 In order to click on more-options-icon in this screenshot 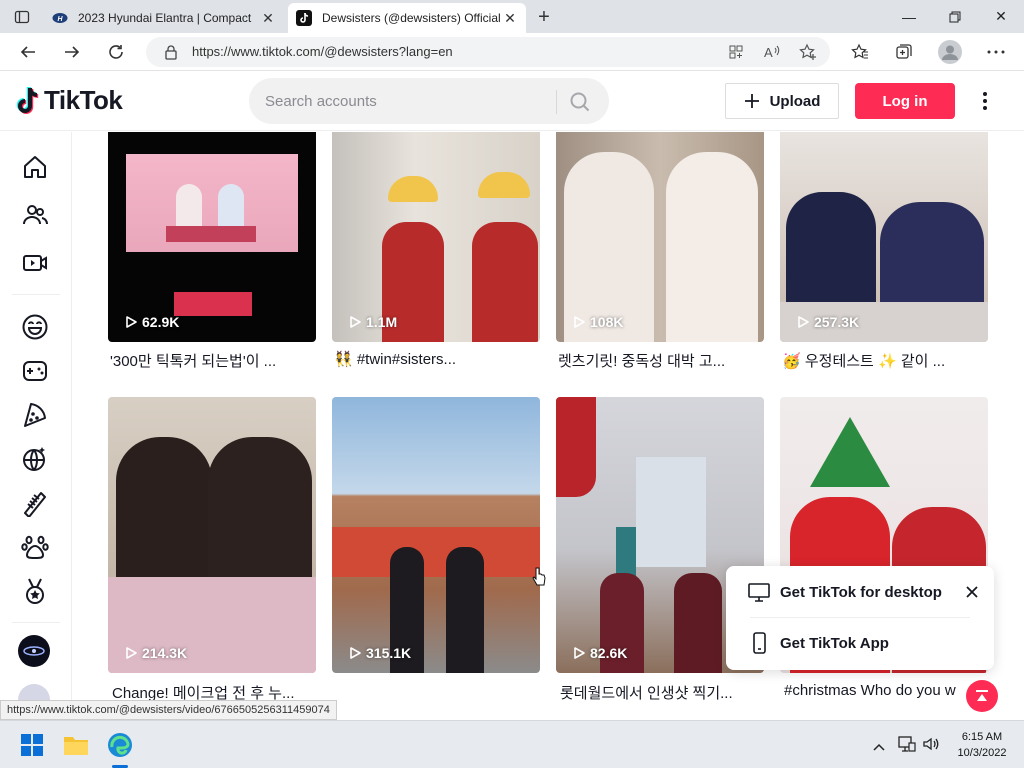, I will do `click(985, 101)`.